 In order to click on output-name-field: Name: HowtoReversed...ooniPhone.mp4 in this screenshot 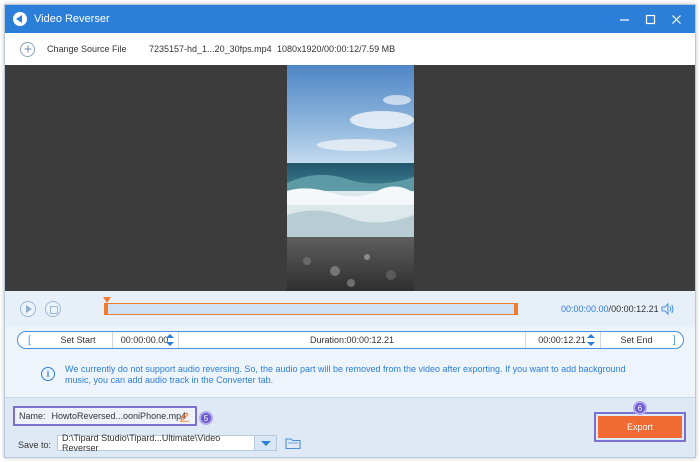, I will do `click(105, 416)`.